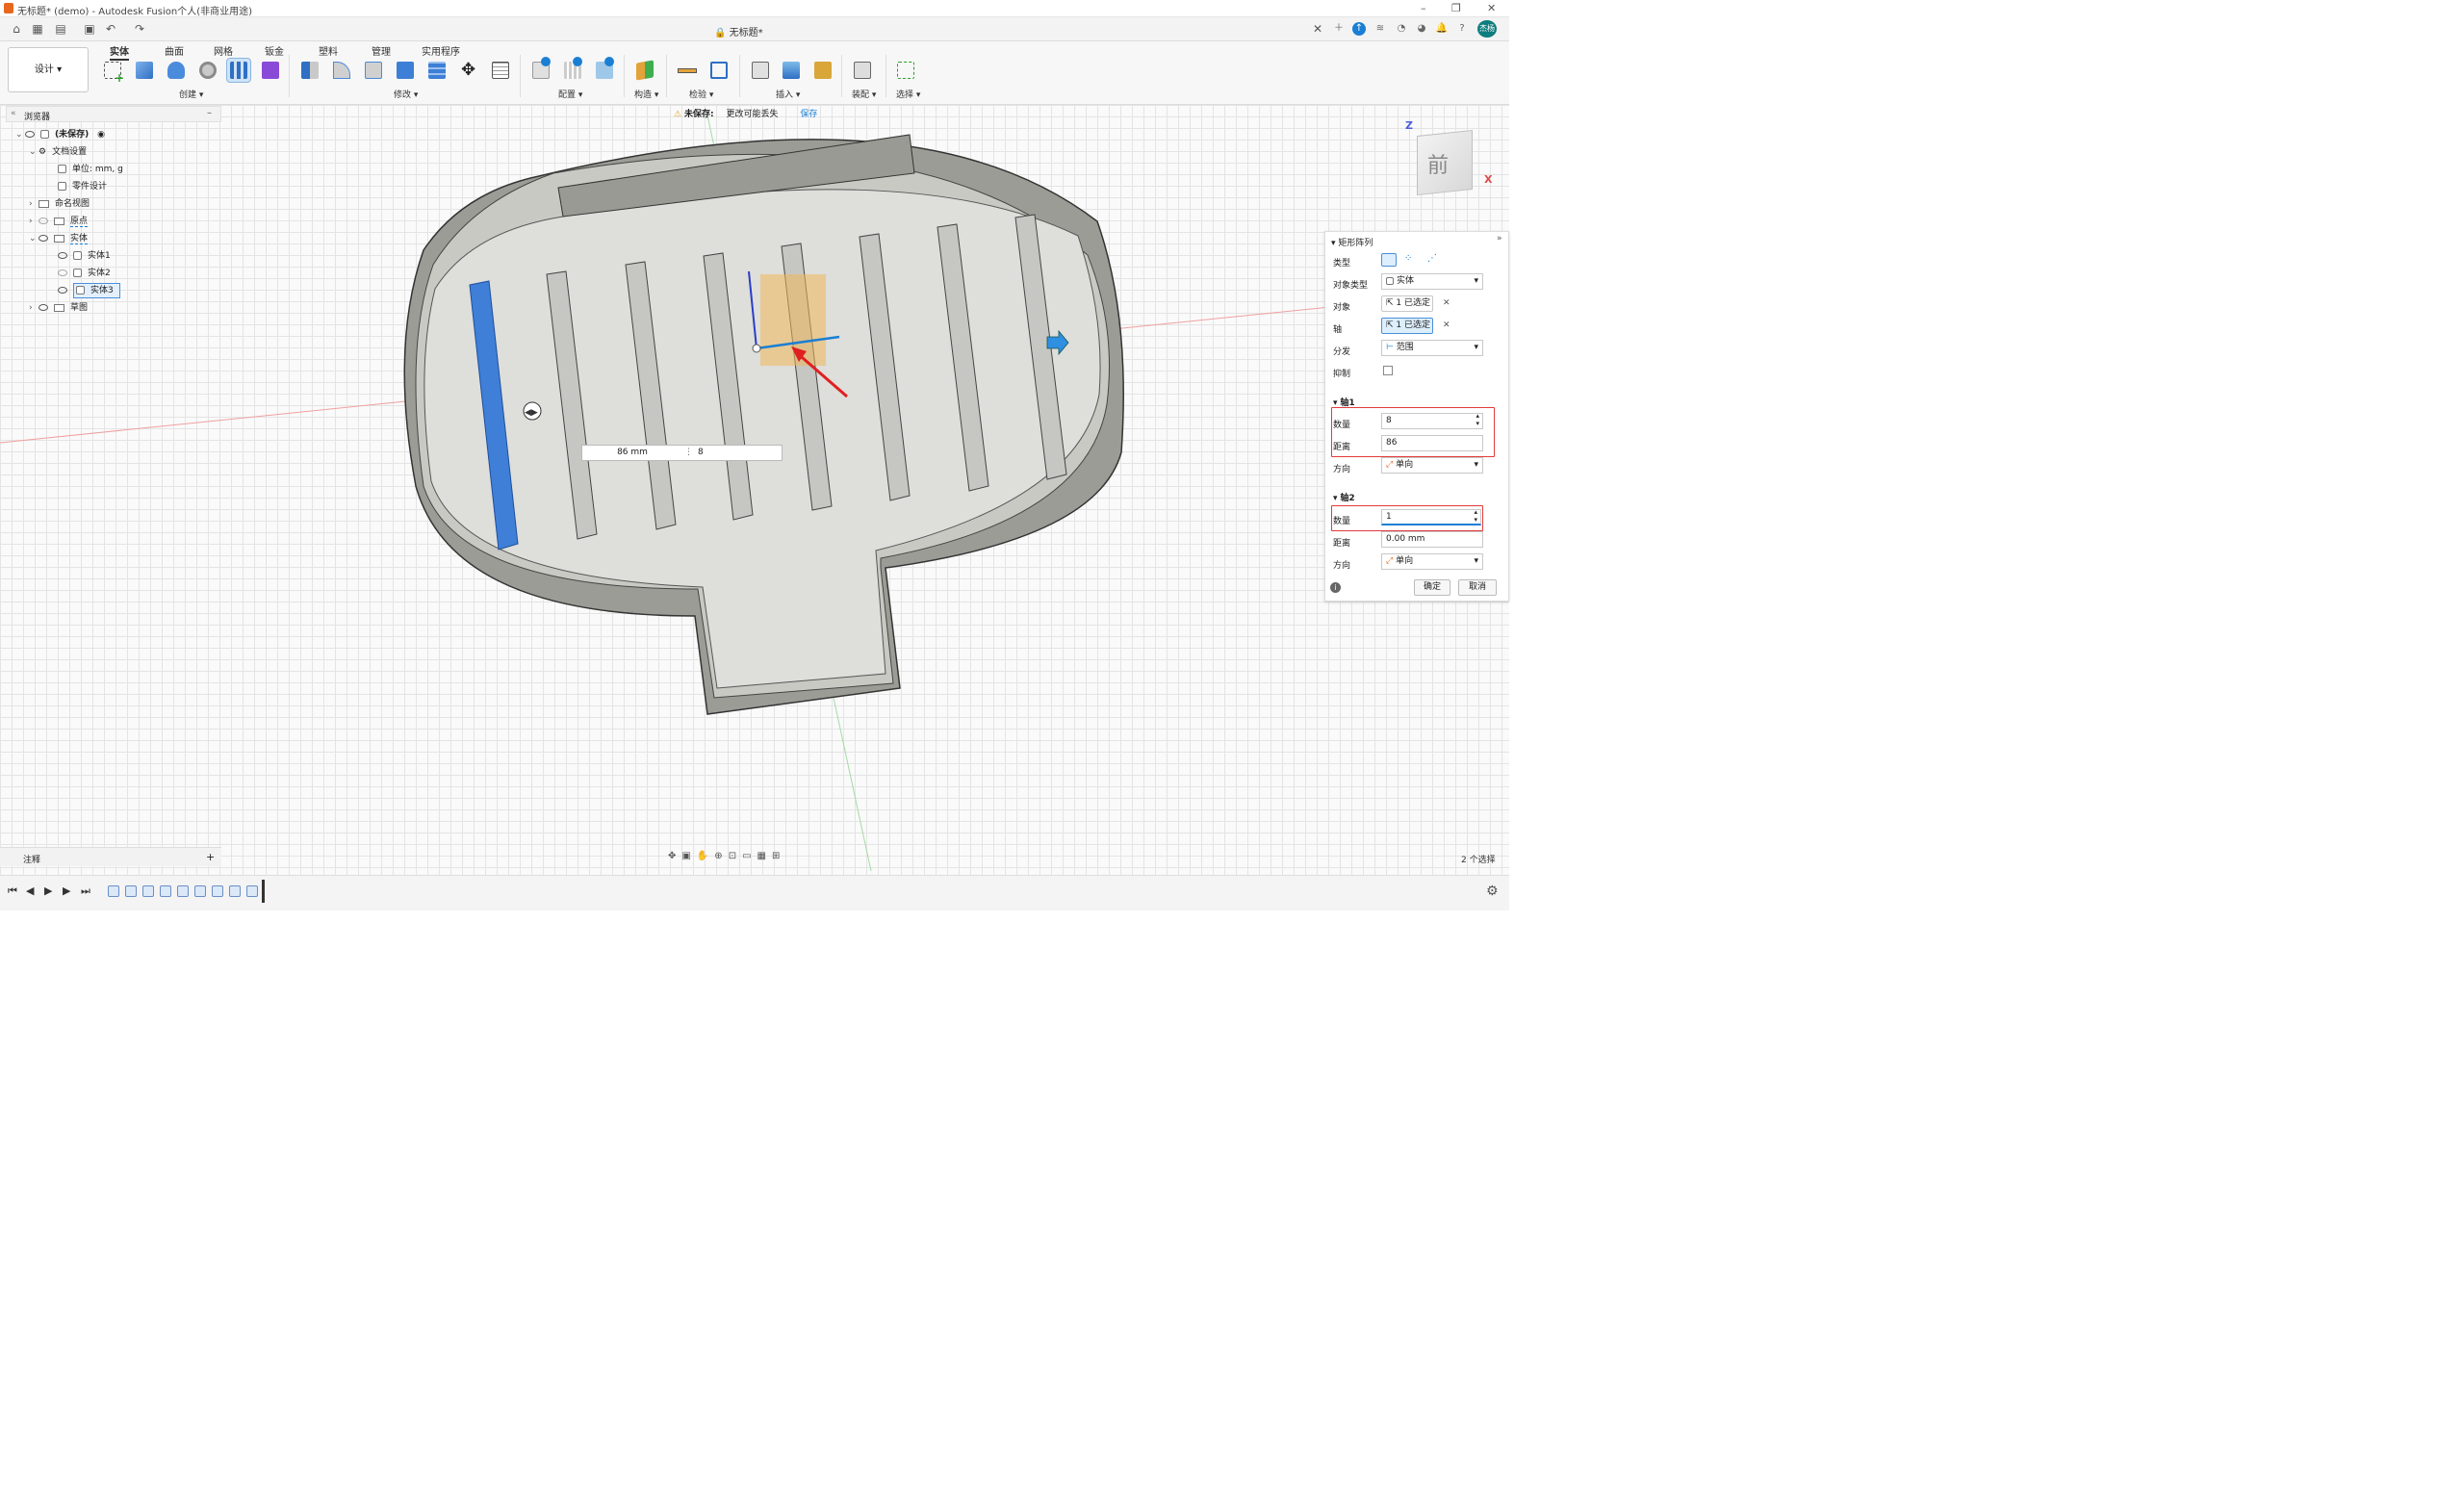 This screenshot has height=1486, width=2464. What do you see at coordinates (89, 291) in the screenshot?
I see `tree-node-body3: 实体3` at bounding box center [89, 291].